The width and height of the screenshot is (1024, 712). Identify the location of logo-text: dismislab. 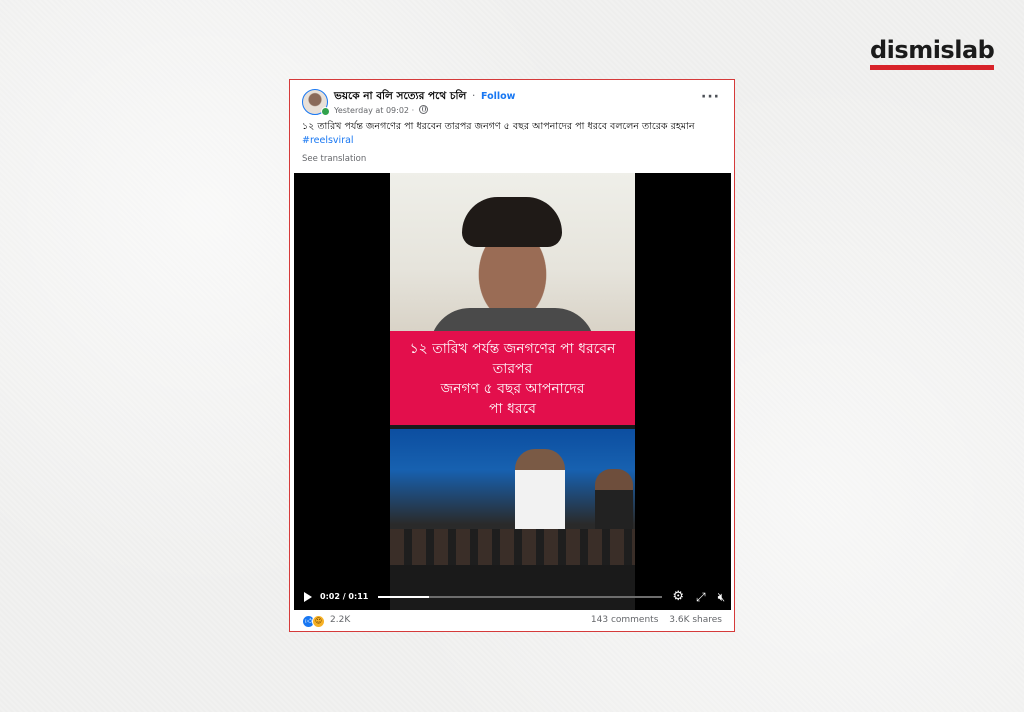
(932, 50).